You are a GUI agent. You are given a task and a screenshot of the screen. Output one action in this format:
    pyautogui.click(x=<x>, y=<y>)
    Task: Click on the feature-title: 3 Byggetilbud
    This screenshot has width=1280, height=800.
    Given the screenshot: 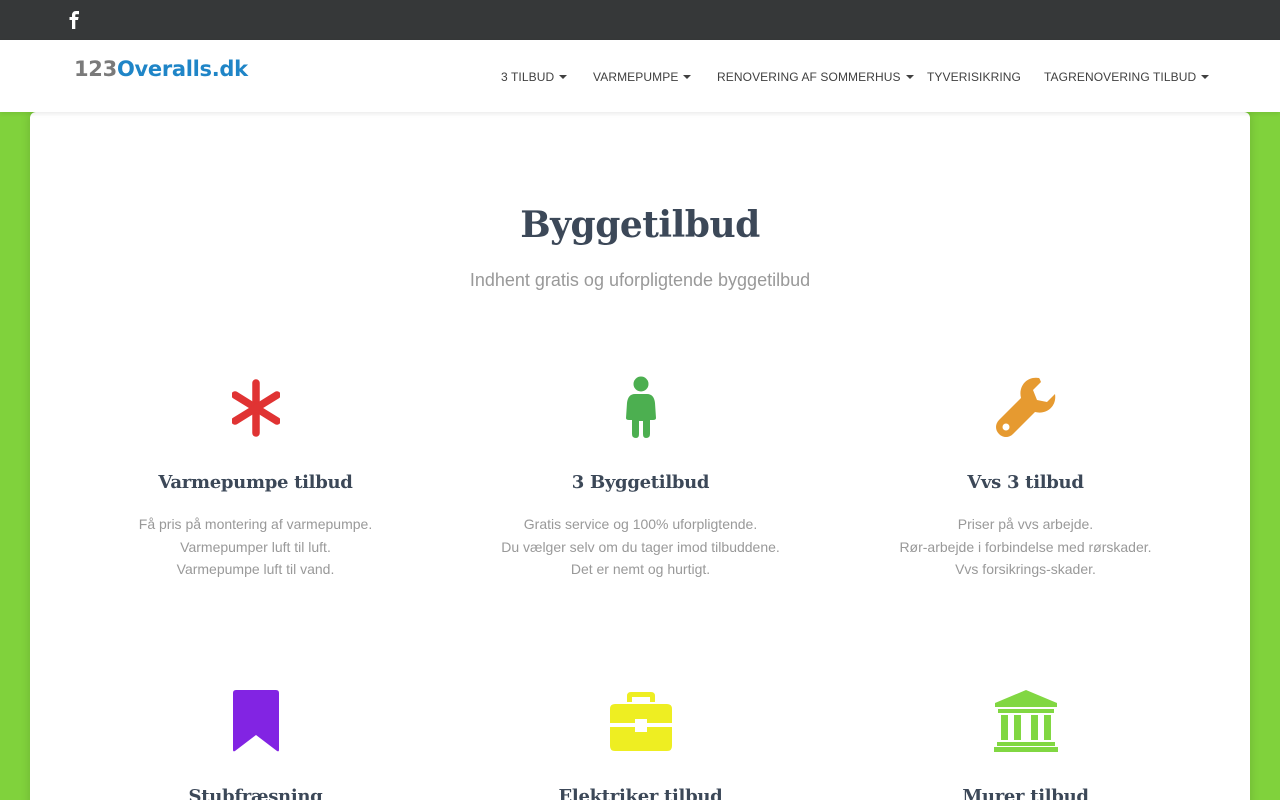 What is the action you would take?
    pyautogui.click(x=640, y=482)
    